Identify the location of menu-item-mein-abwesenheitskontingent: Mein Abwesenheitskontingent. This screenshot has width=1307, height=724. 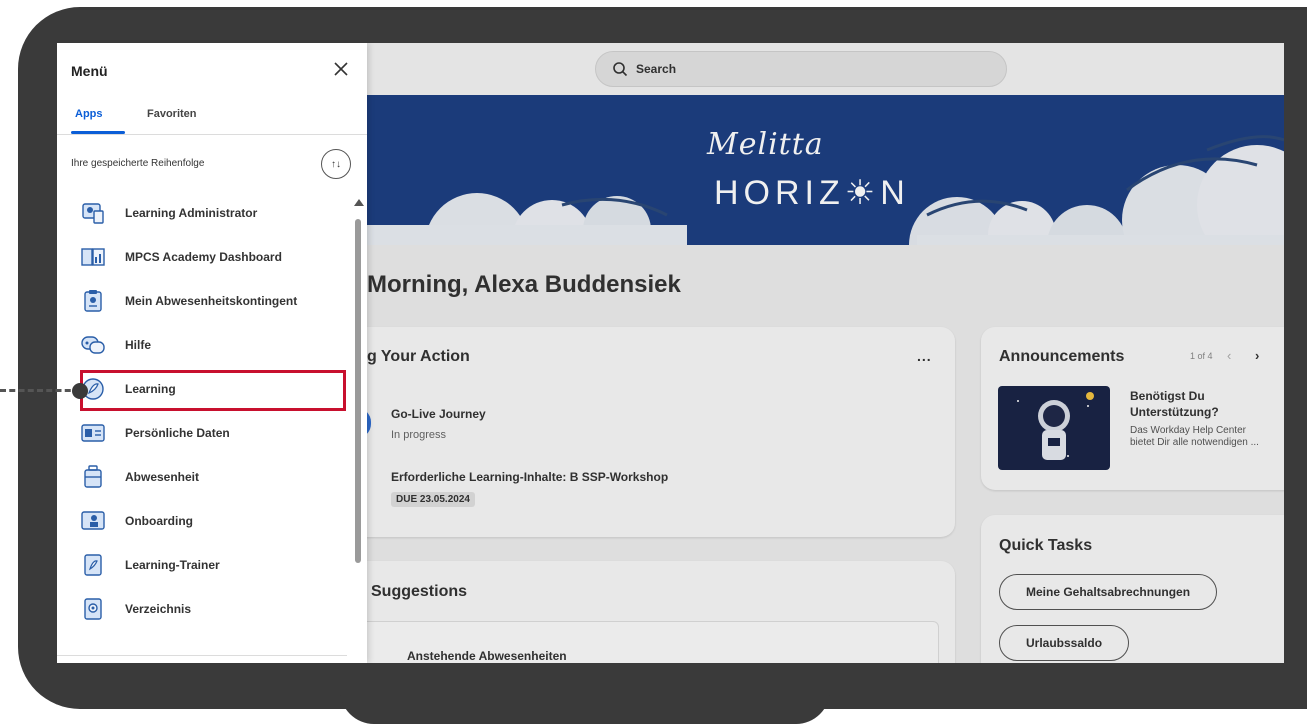
(212, 301).